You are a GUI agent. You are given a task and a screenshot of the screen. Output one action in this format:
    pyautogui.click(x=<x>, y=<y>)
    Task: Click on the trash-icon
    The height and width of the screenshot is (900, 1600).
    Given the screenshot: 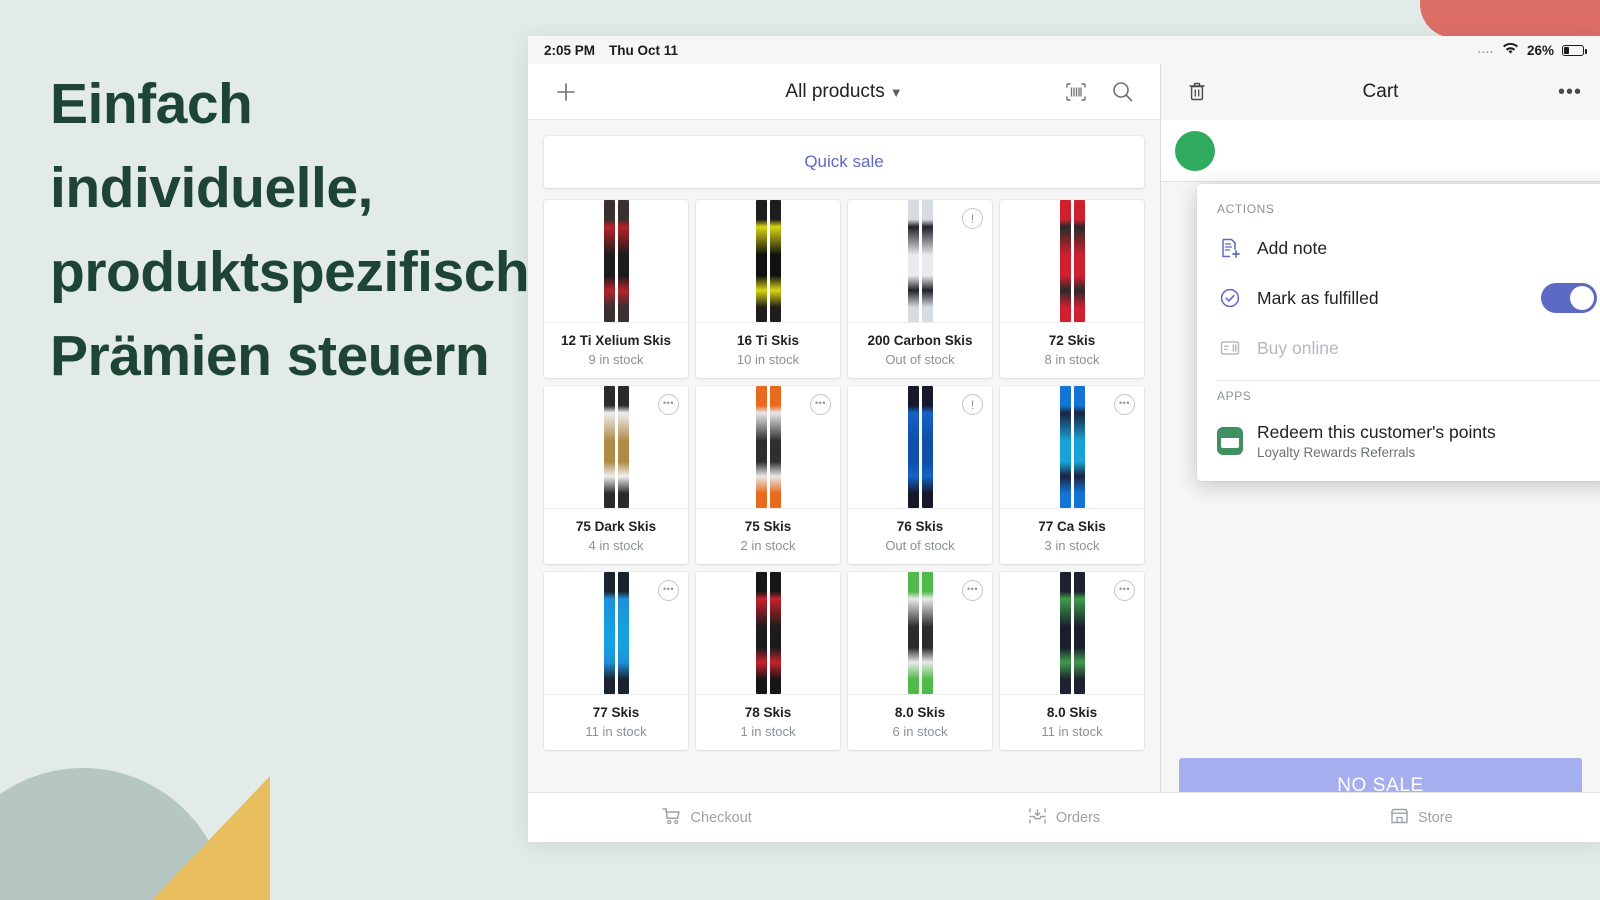 What is the action you would take?
    pyautogui.click(x=1197, y=92)
    